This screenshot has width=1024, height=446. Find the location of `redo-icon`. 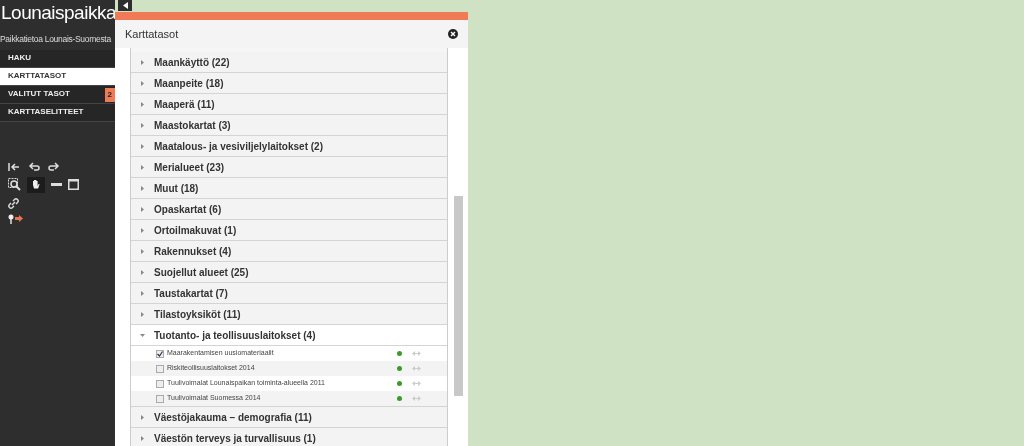

redo-icon is located at coordinates (54, 166).